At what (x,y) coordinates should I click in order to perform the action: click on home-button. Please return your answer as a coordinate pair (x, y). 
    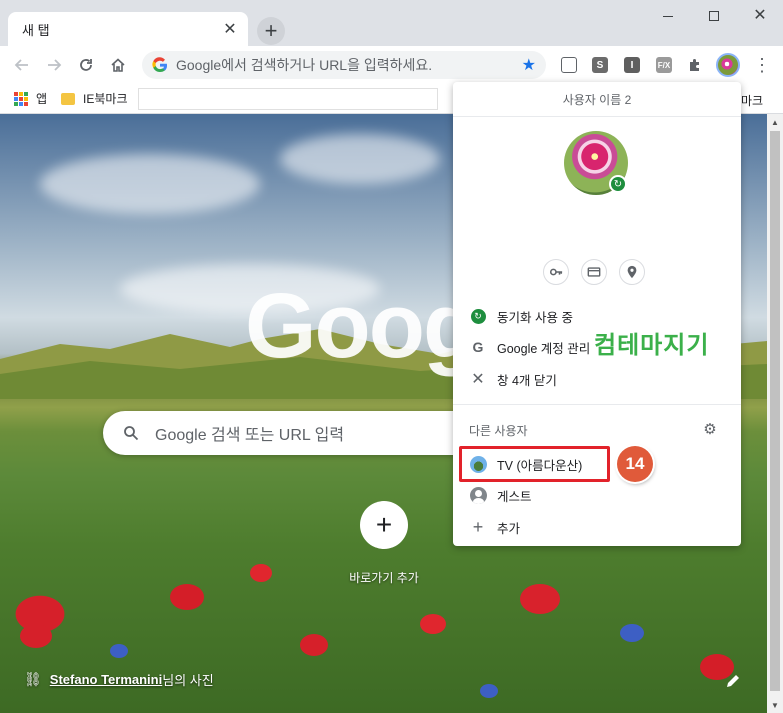
    Looking at the image, I should click on (118, 65).